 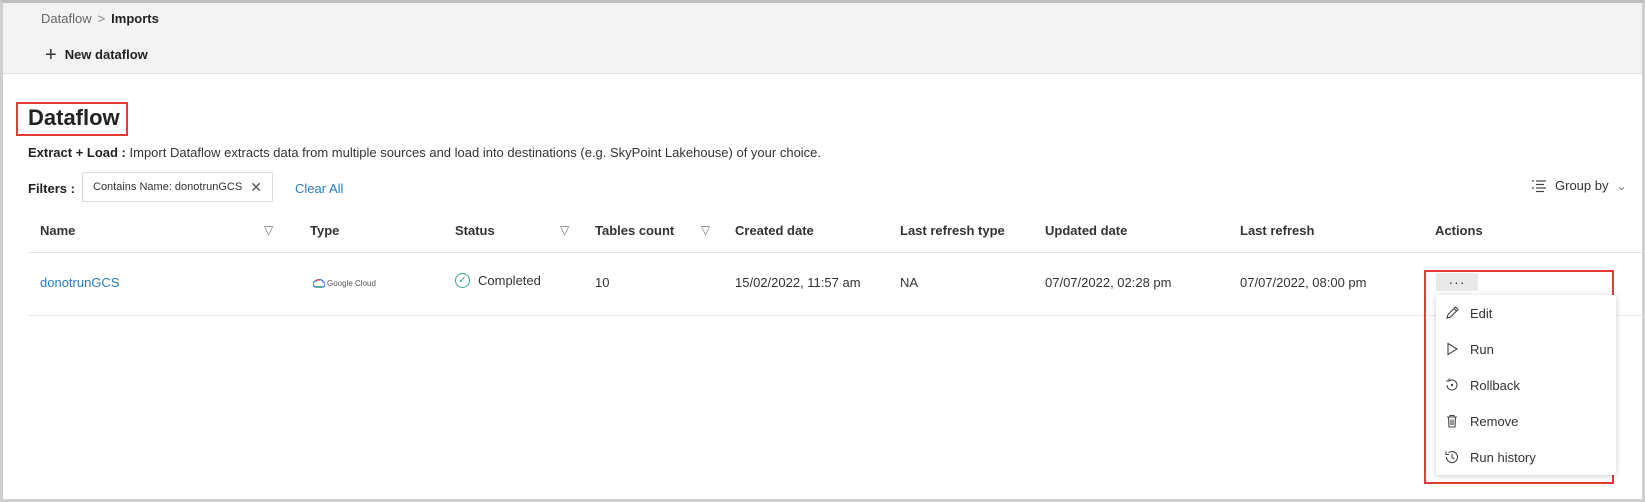 I want to click on filter-chip-label: Contains Name: donotrunGCS, so click(x=168, y=187).